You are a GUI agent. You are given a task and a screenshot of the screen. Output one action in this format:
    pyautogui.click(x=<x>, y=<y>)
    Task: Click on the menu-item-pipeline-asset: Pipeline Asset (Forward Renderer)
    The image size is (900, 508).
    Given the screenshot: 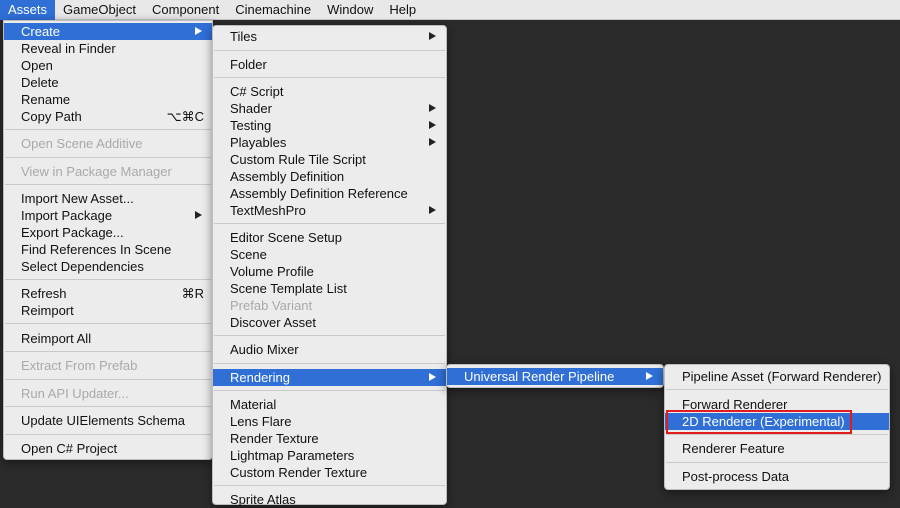 What is the action you would take?
    pyautogui.click(x=777, y=376)
    